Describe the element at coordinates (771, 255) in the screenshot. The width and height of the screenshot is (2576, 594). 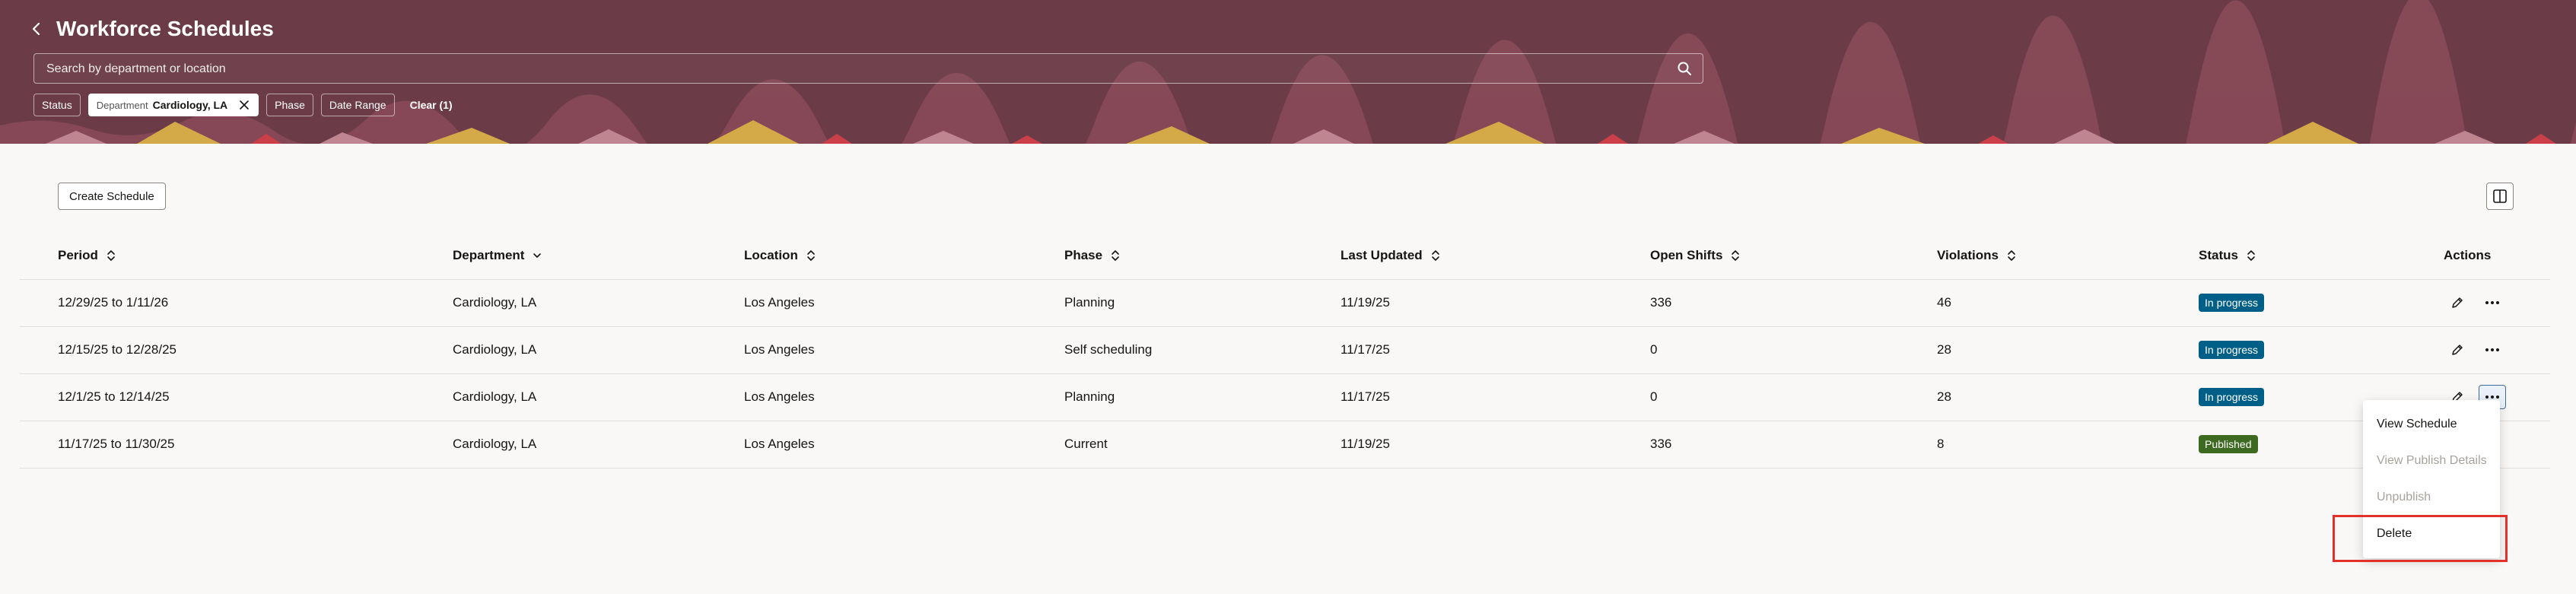
I see `column-label: Location` at that location.